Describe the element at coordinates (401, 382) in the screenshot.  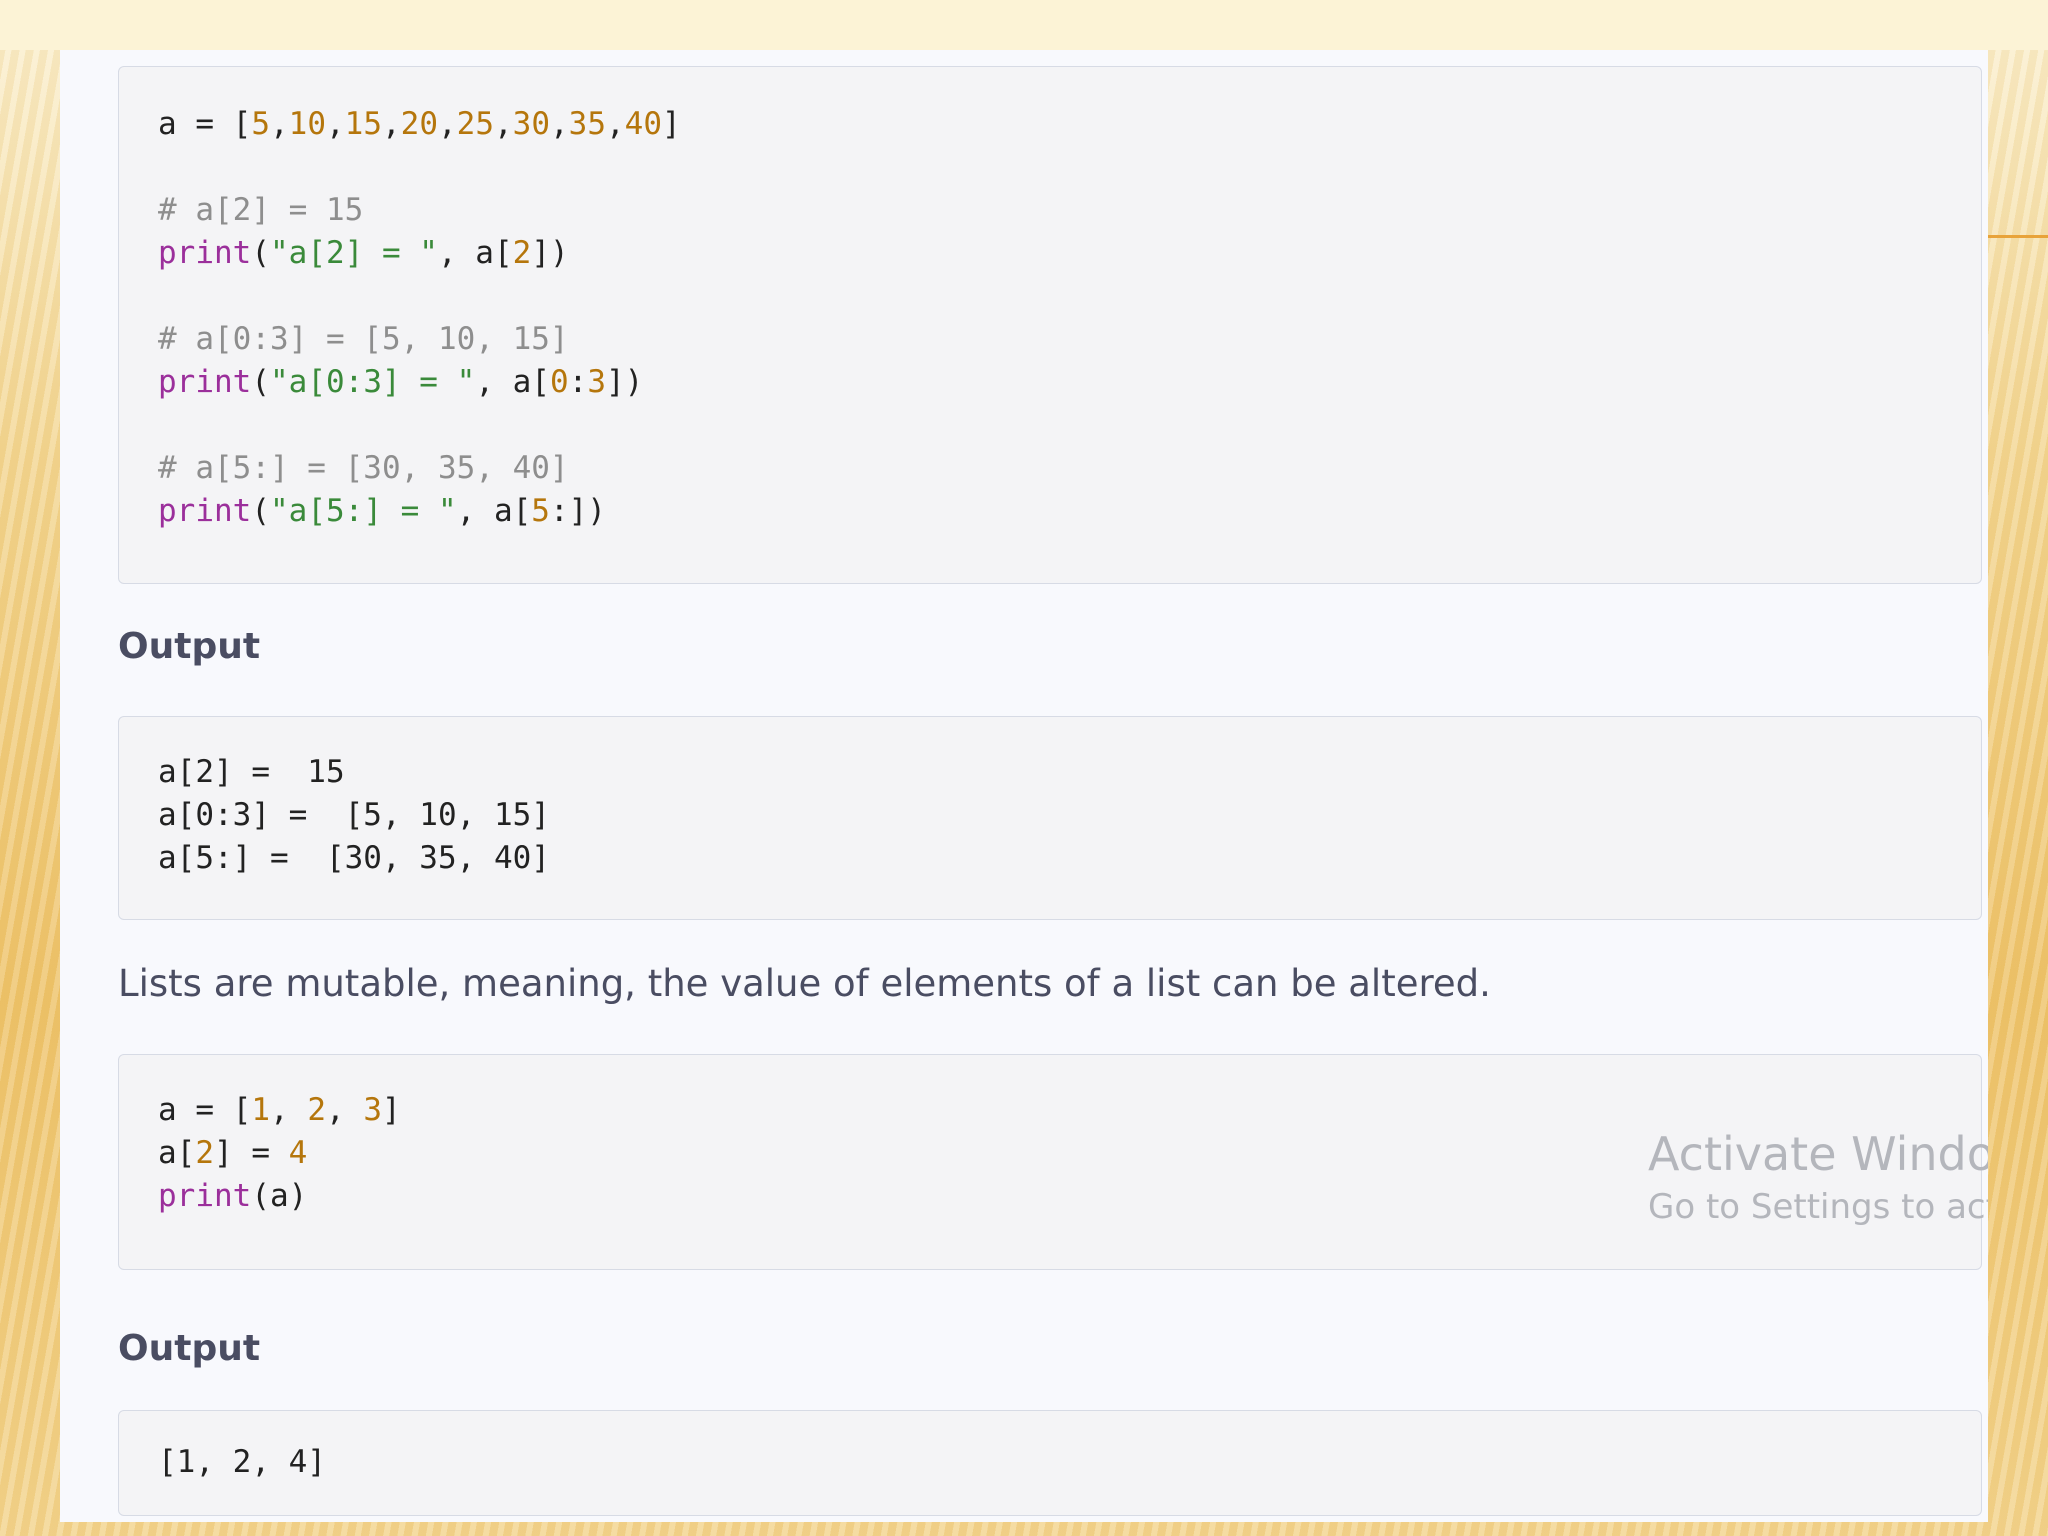
I see `code-line: print("a[0:3] = ", a[0:3])` at that location.